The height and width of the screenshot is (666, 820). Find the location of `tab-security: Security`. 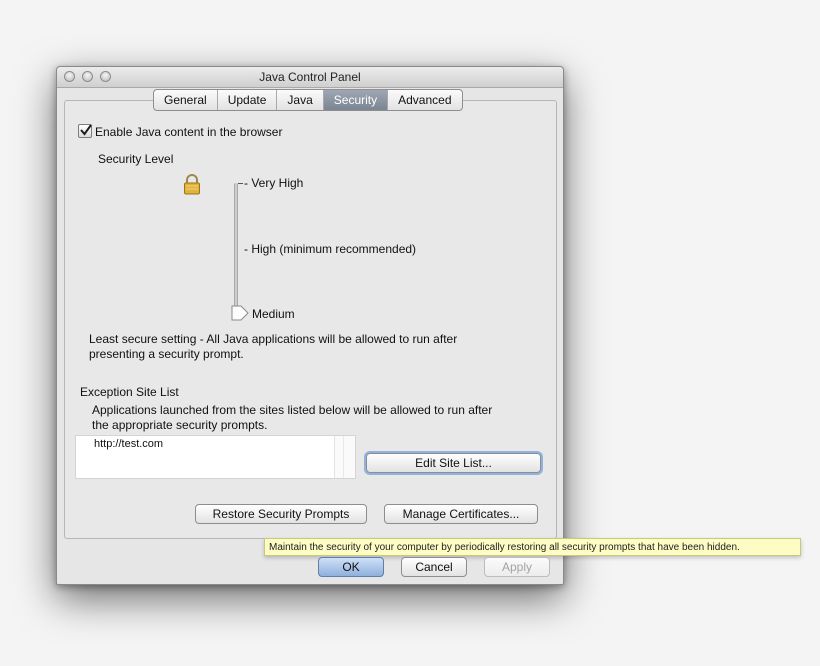

tab-security: Security is located at coordinates (356, 100).